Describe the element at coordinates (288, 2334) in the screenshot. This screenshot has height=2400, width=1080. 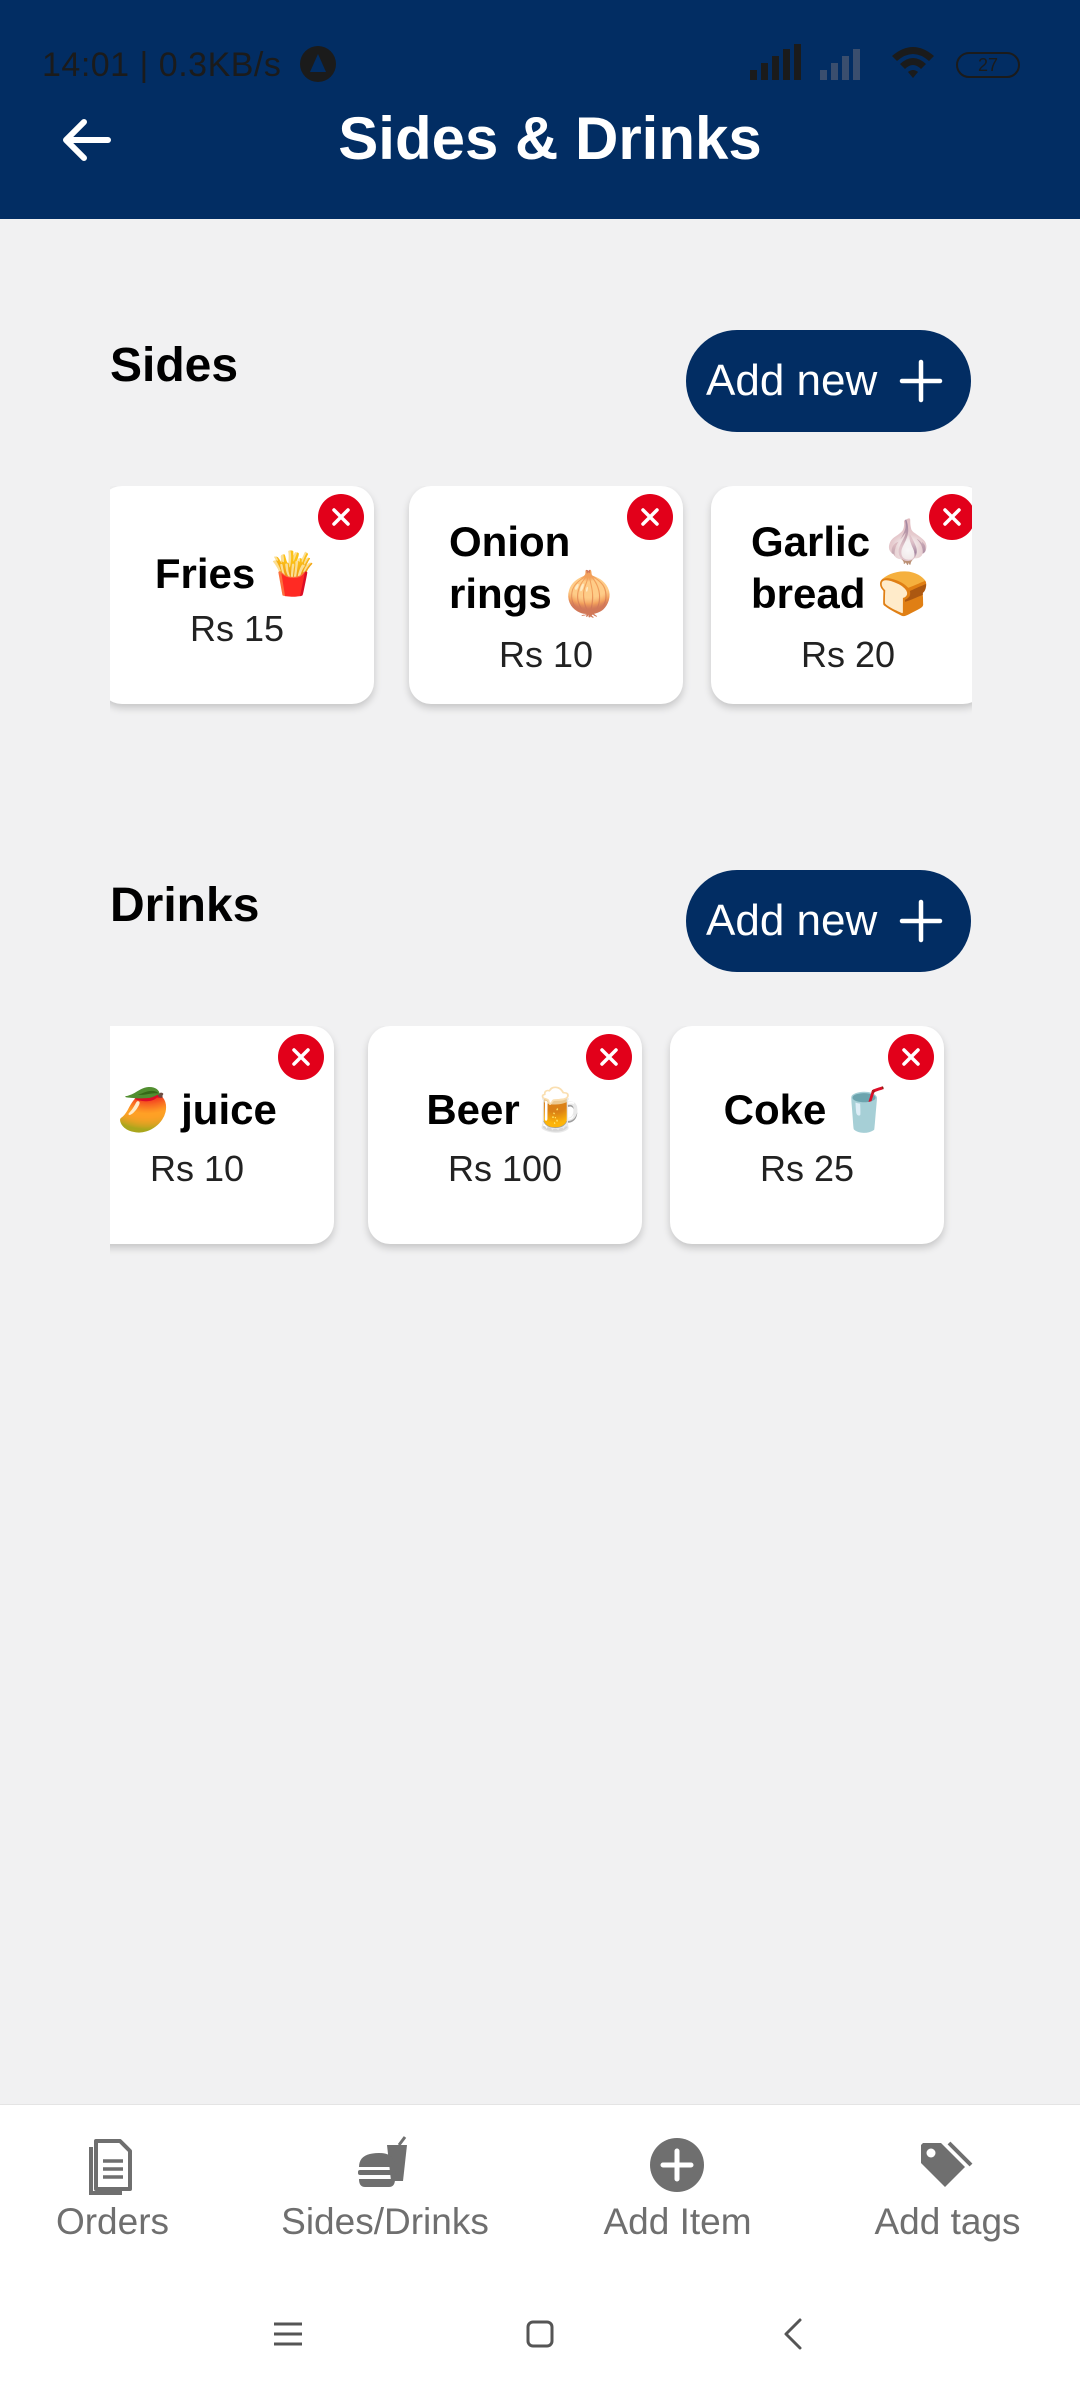
I see `menu-icon` at that location.